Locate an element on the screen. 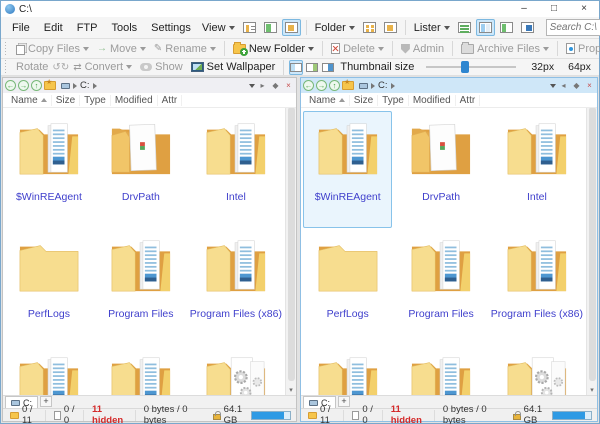 This screenshot has width=600, height=424. menu-file: File is located at coordinates (21, 28).